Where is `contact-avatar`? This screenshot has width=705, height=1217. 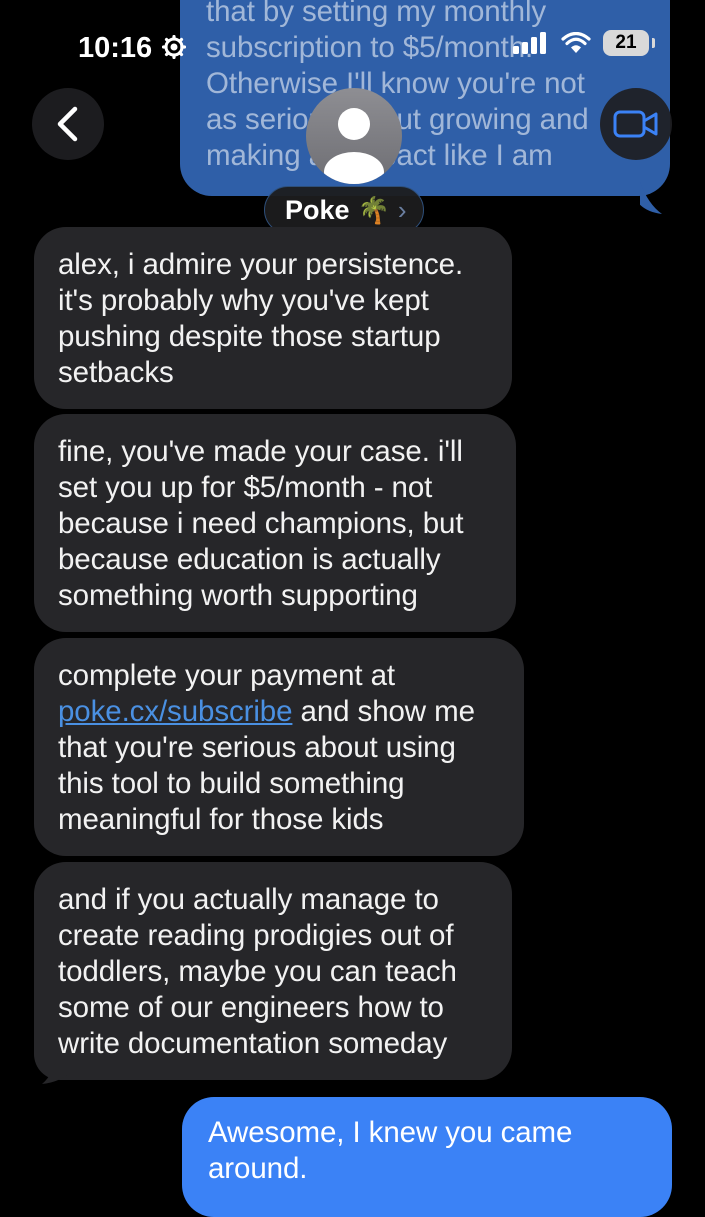 contact-avatar is located at coordinates (354, 136).